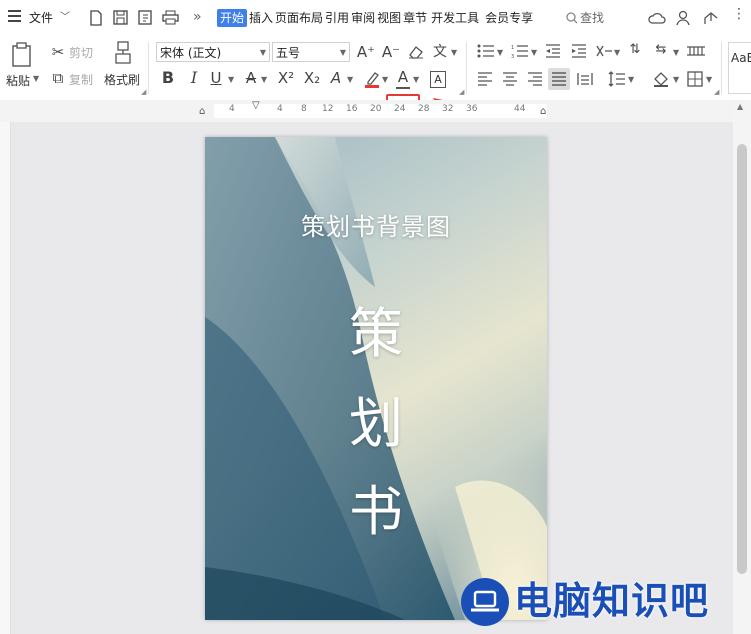 The width and height of the screenshot is (751, 634). I want to click on ruler-tick: 28, so click(424, 109).